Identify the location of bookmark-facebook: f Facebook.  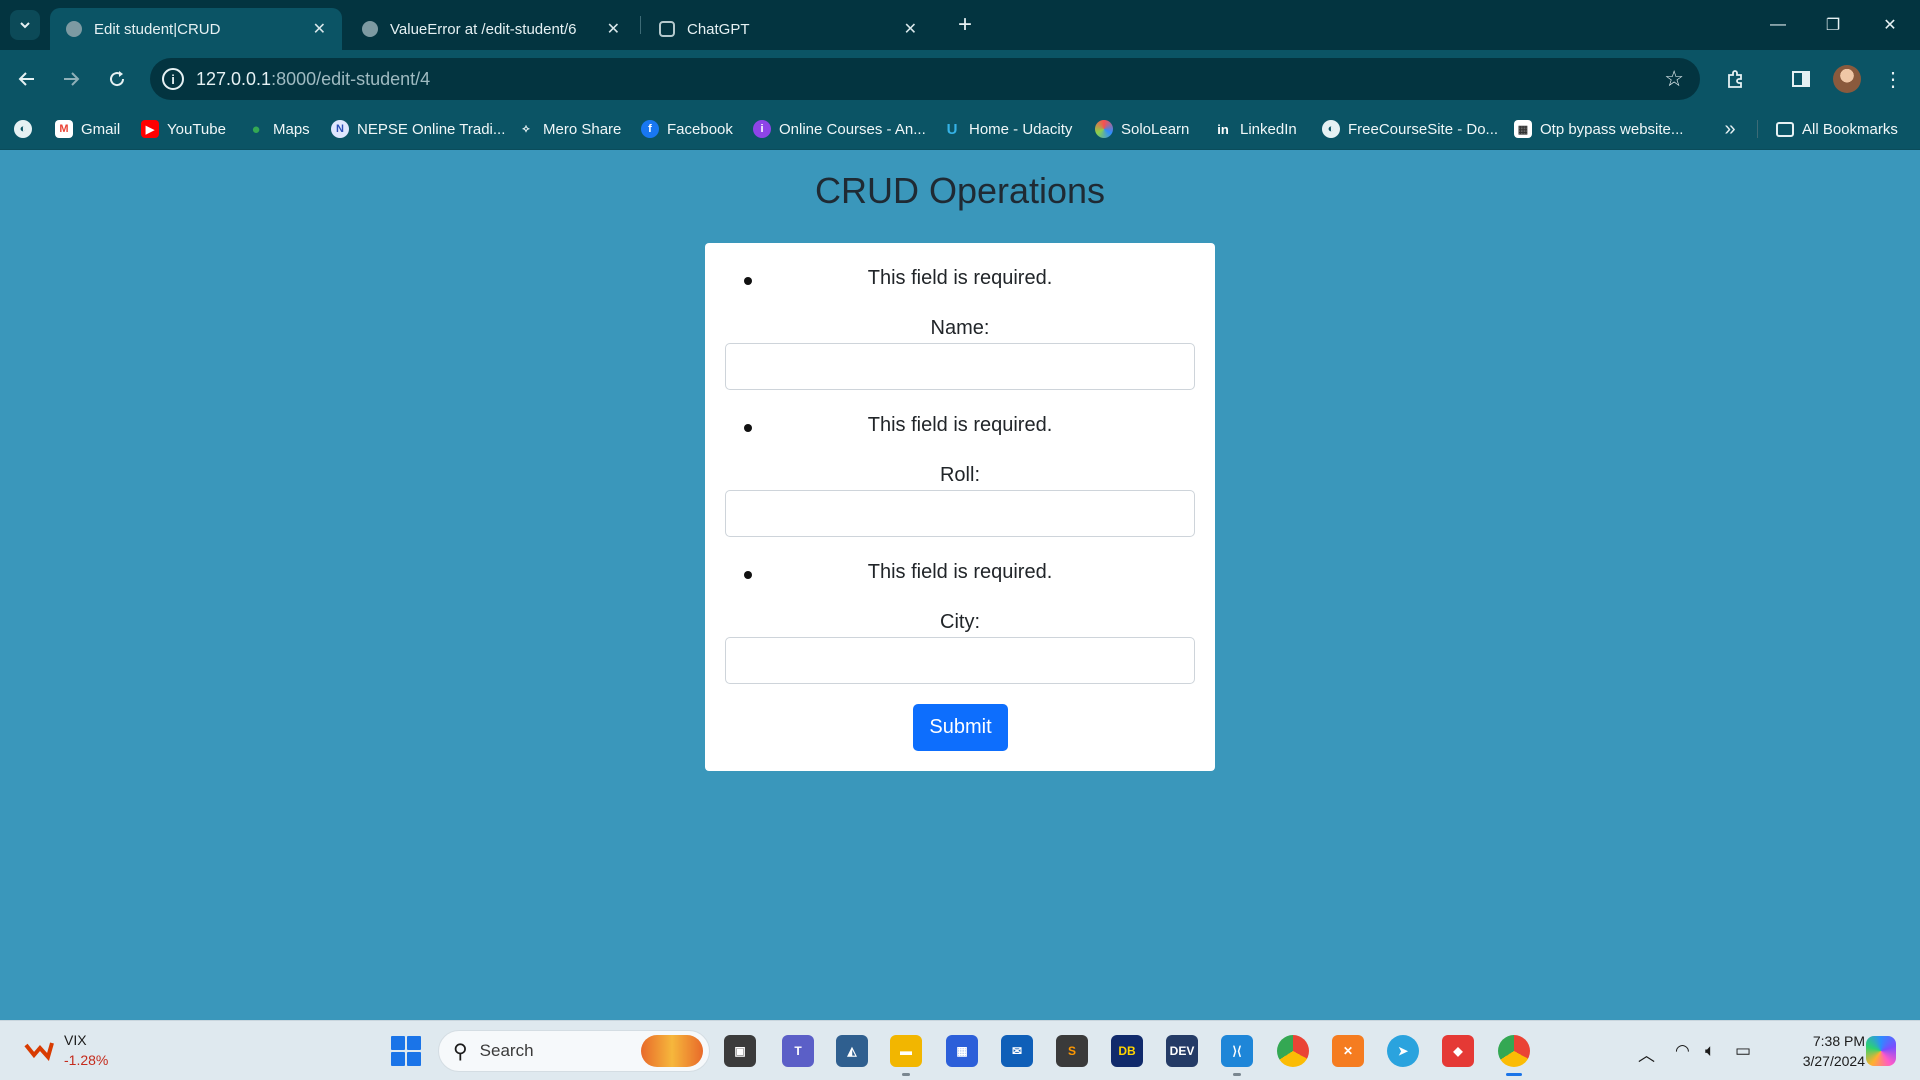
(687, 129).